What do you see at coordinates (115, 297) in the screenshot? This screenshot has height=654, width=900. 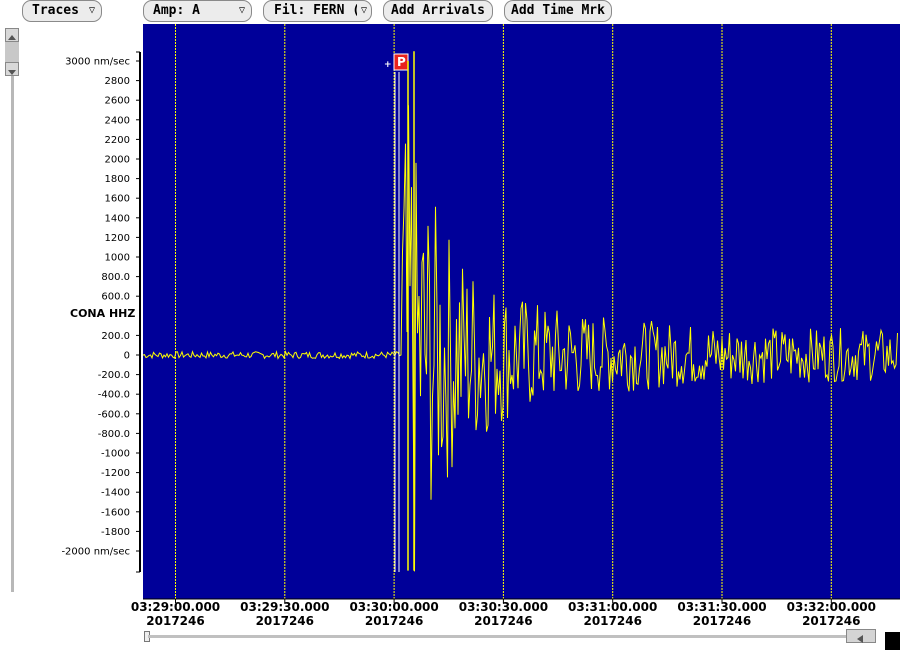 I see `y-tick-label: 600.0` at bounding box center [115, 297].